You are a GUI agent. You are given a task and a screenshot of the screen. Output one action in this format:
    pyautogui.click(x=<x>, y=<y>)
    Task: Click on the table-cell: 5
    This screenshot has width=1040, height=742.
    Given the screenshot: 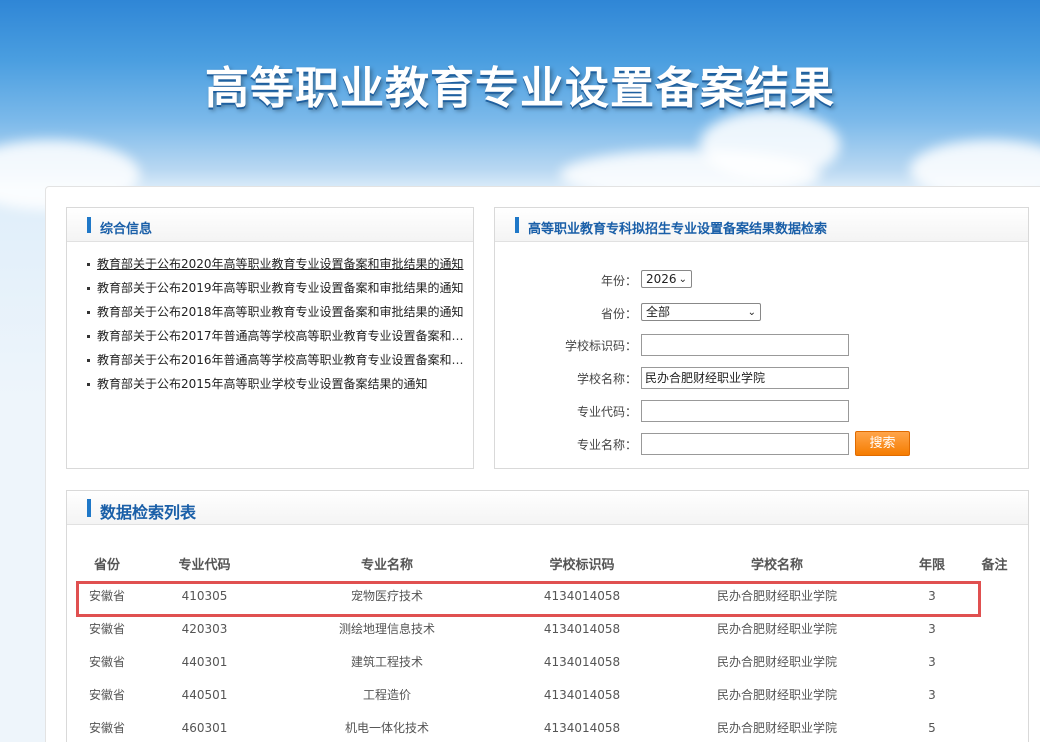 What is the action you would take?
    pyautogui.click(x=932, y=727)
    